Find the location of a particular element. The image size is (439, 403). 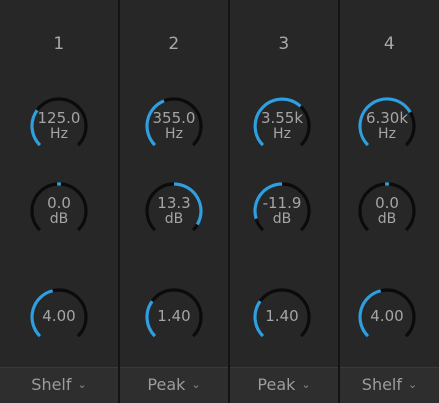

frequency-value: 3.55k is located at coordinates (282, 118).